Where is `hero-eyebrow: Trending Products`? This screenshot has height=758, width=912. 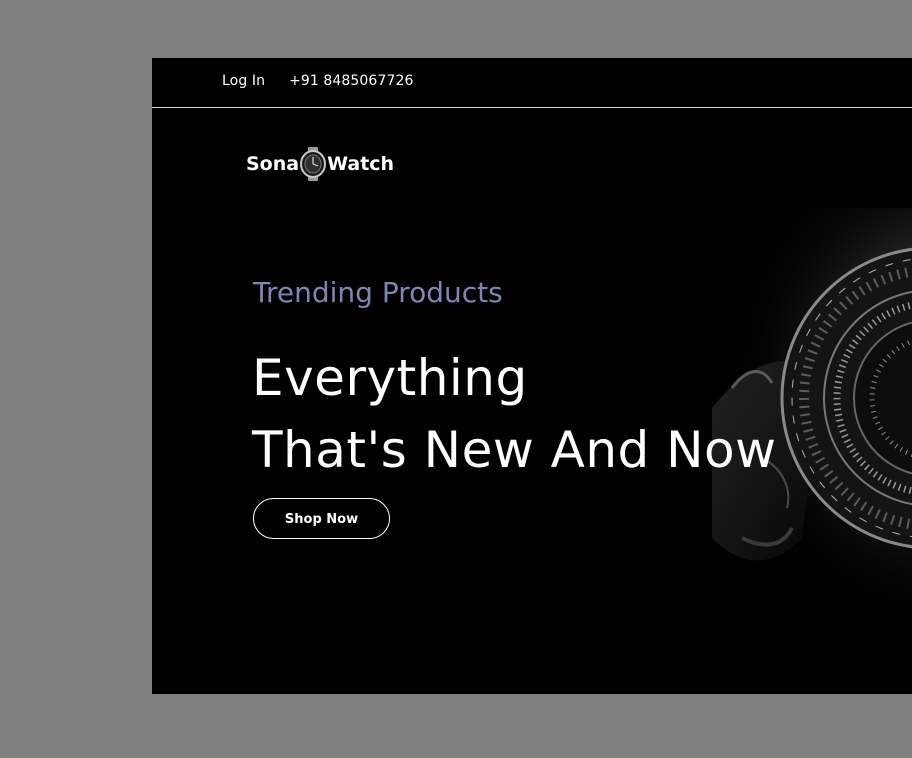
hero-eyebrow: Trending Products is located at coordinates (378, 292).